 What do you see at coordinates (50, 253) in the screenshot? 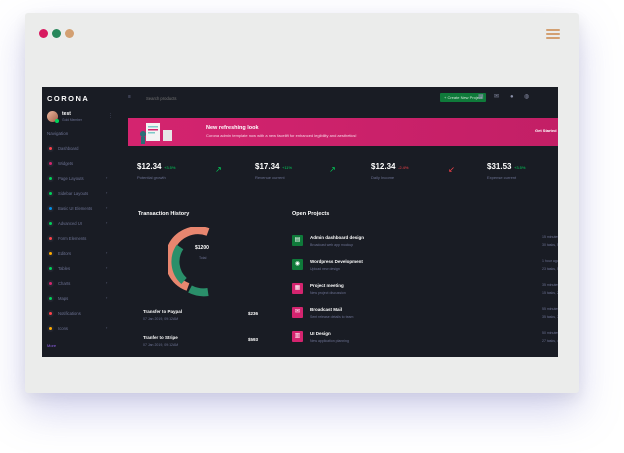
I see `editor-icon` at bounding box center [50, 253].